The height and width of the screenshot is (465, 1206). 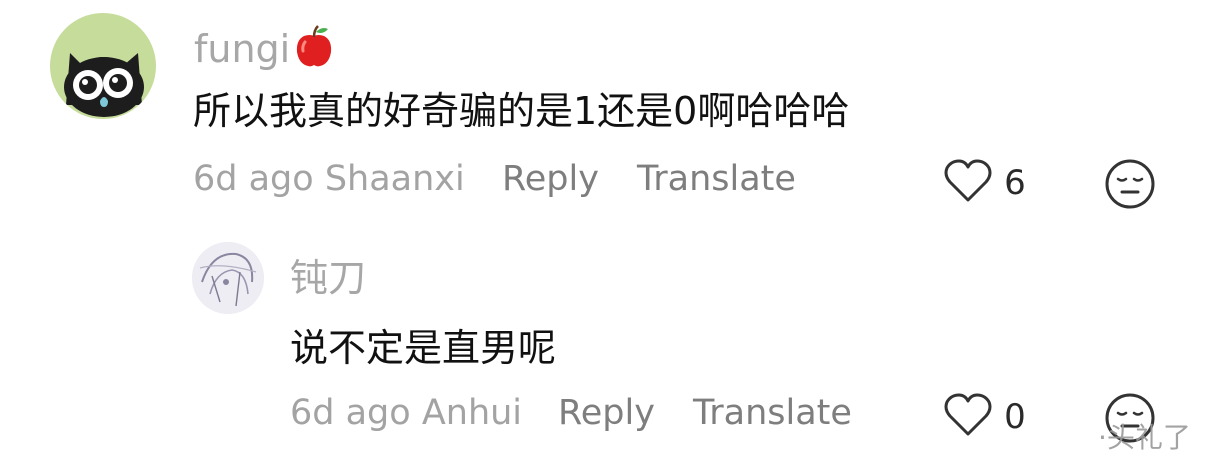 I want to click on comment-text: 说不定是直男呢, so click(x=423, y=348).